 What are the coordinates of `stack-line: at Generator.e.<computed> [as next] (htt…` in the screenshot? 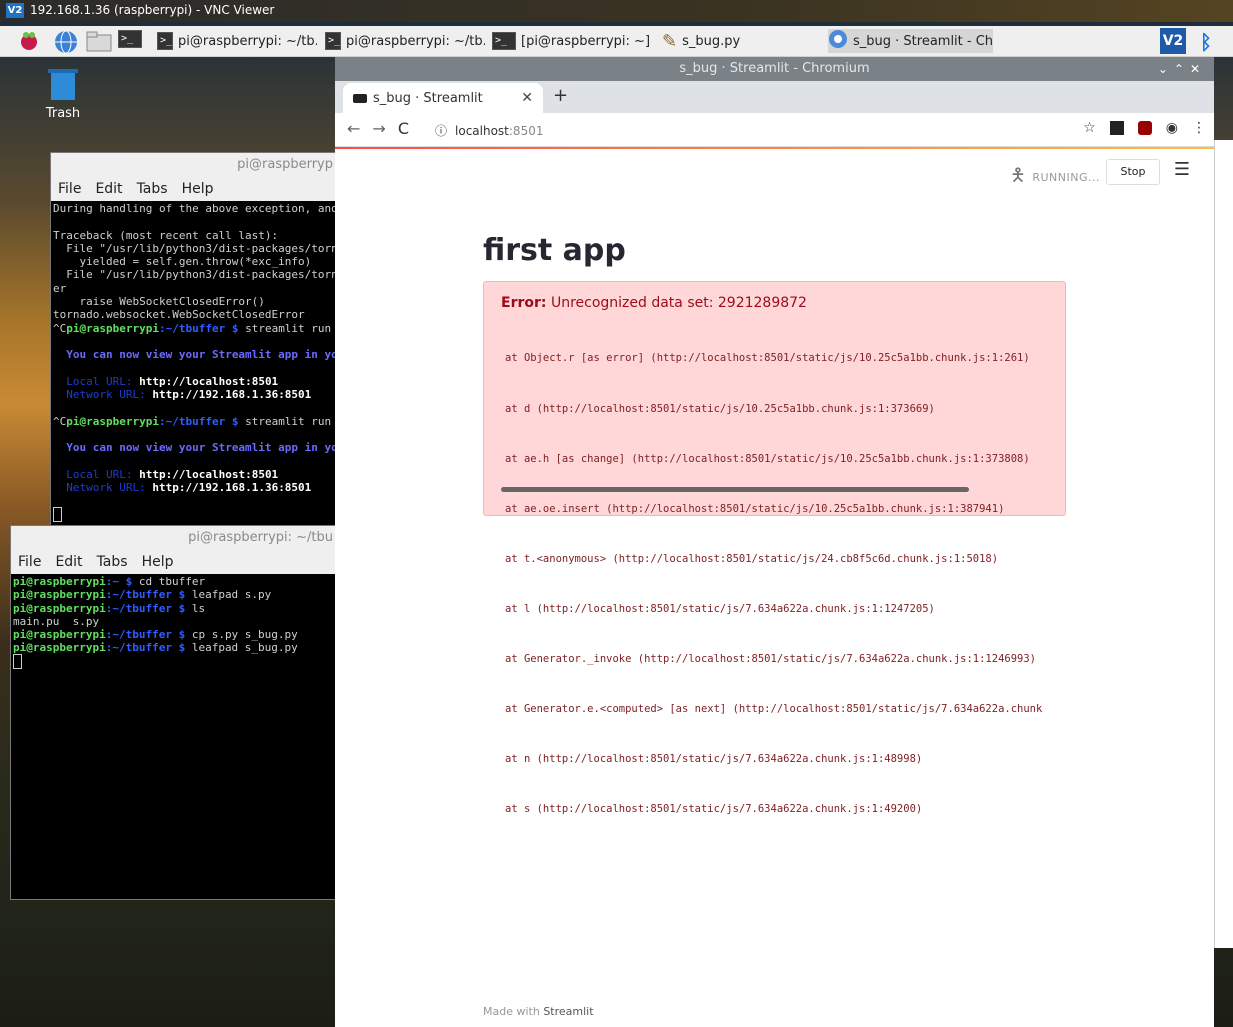 It's located at (774, 709).